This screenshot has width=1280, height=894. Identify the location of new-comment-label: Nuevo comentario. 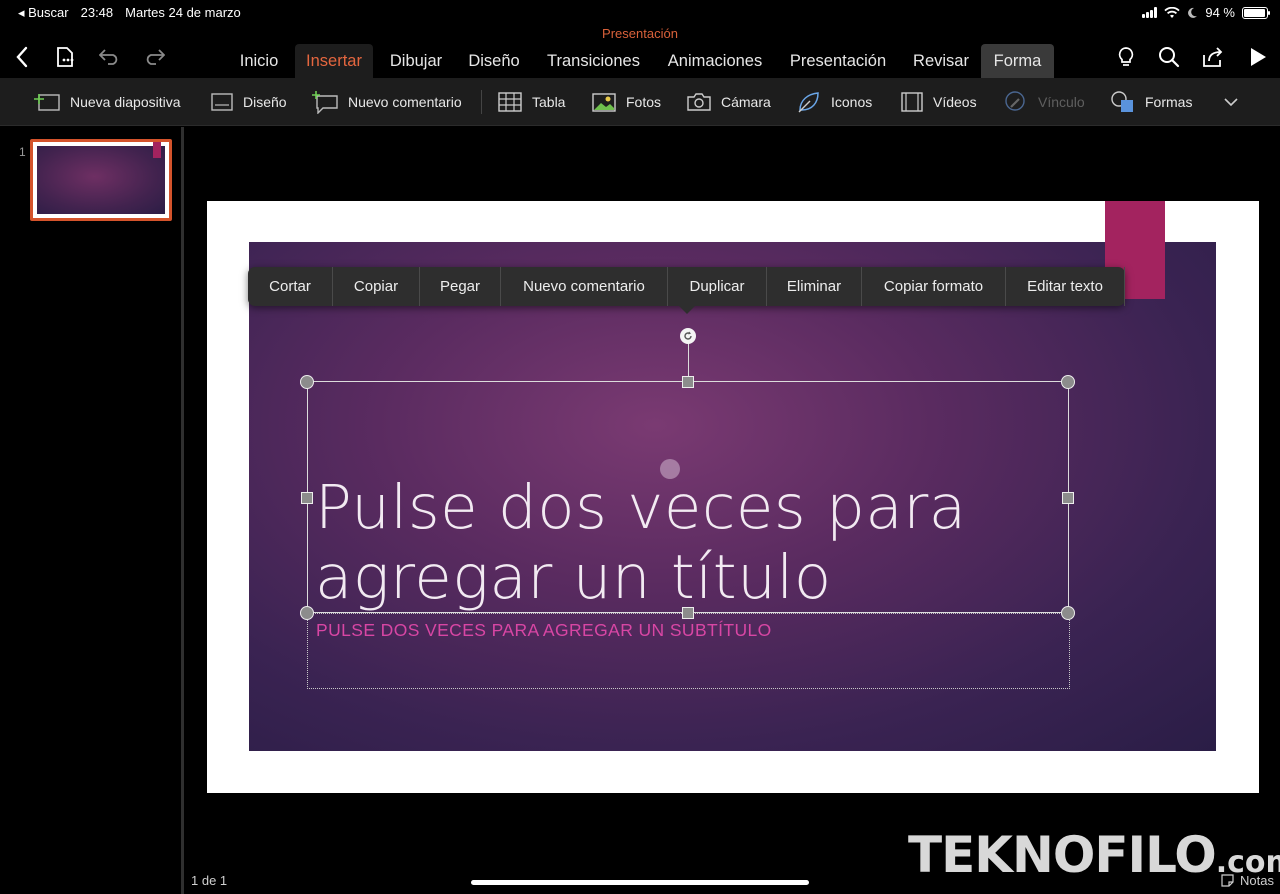
(405, 102).